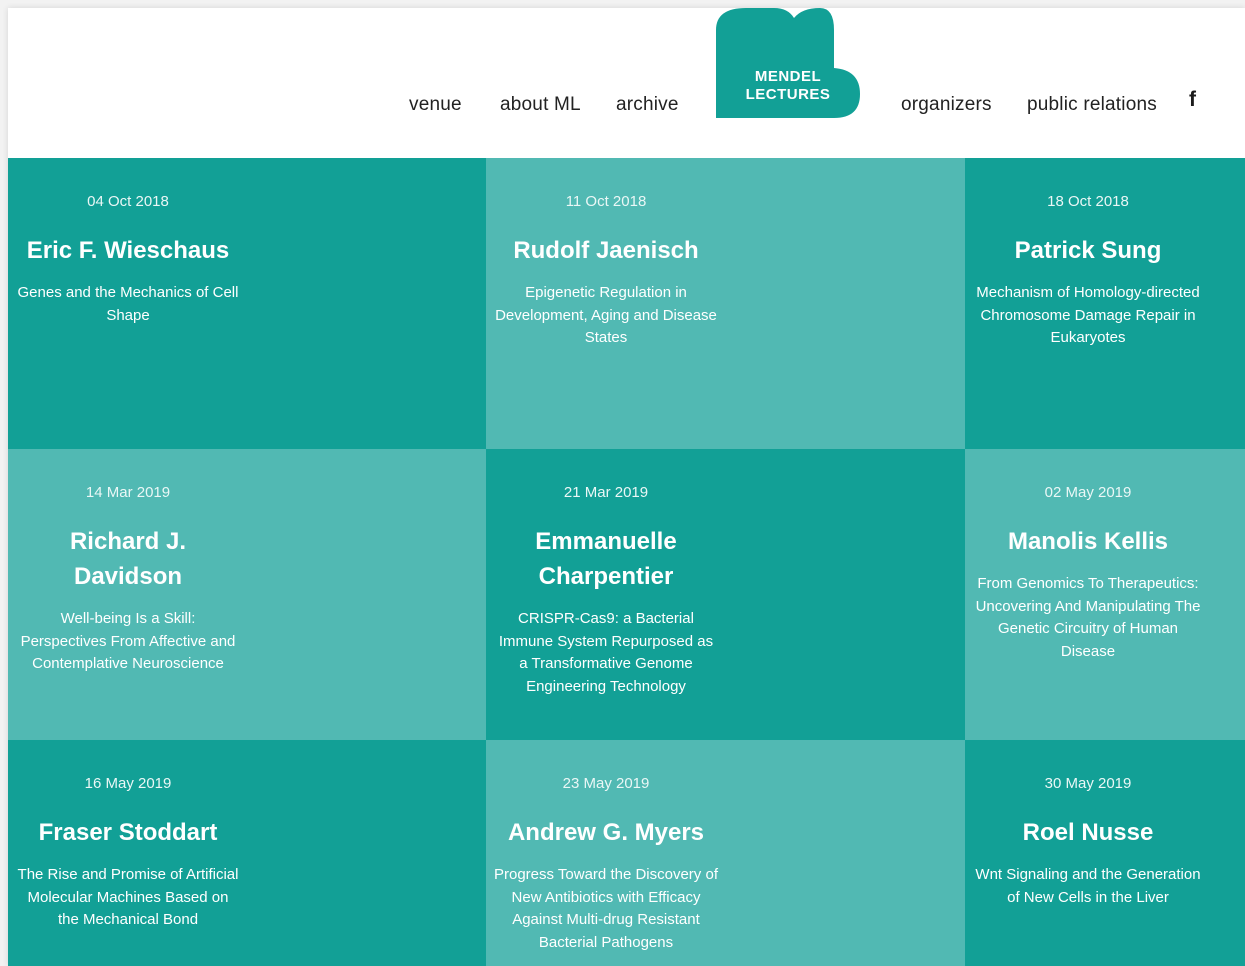 The image size is (1245, 966). Describe the element at coordinates (606, 492) in the screenshot. I see `lecture-date: 21 Mar 2019` at that location.